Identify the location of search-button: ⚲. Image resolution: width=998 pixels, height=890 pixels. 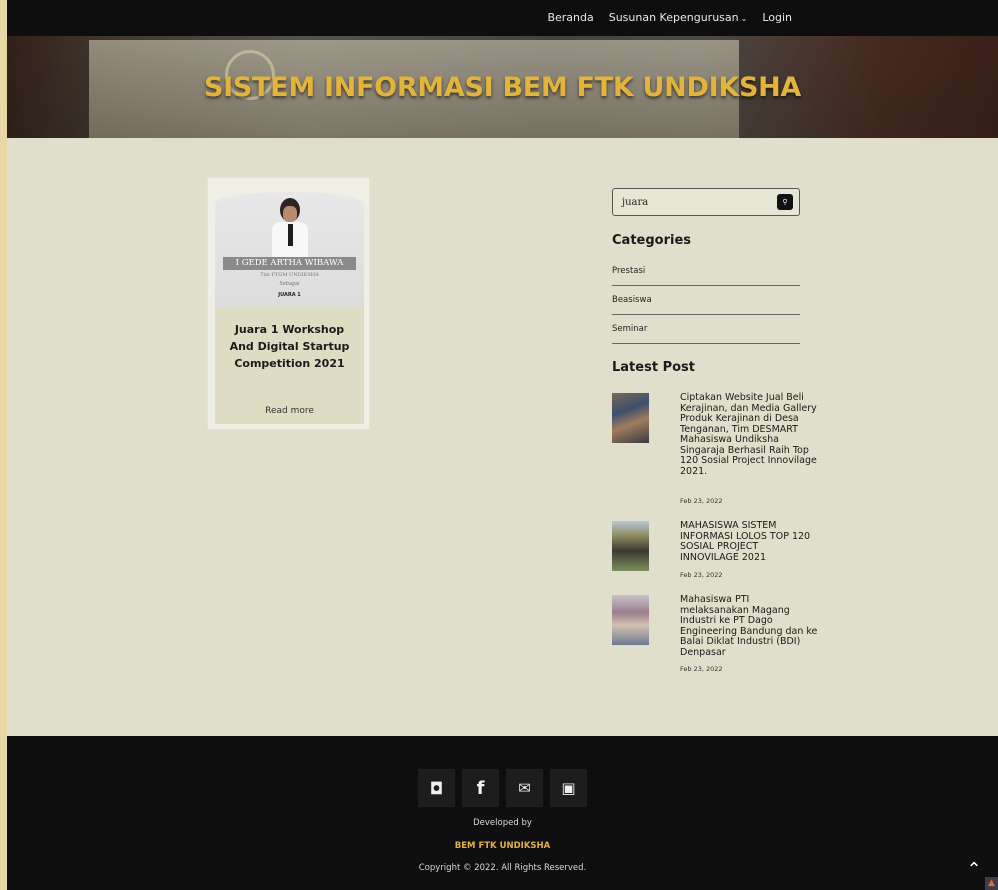
(785, 202).